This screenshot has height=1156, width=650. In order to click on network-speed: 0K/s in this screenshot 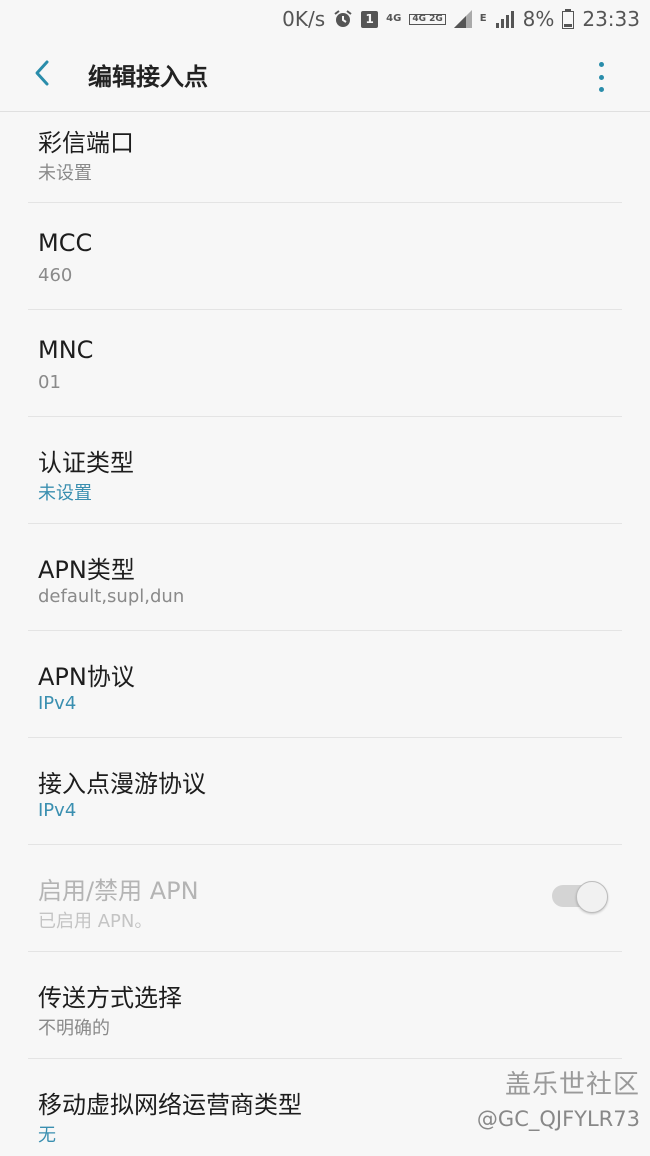, I will do `click(304, 19)`.